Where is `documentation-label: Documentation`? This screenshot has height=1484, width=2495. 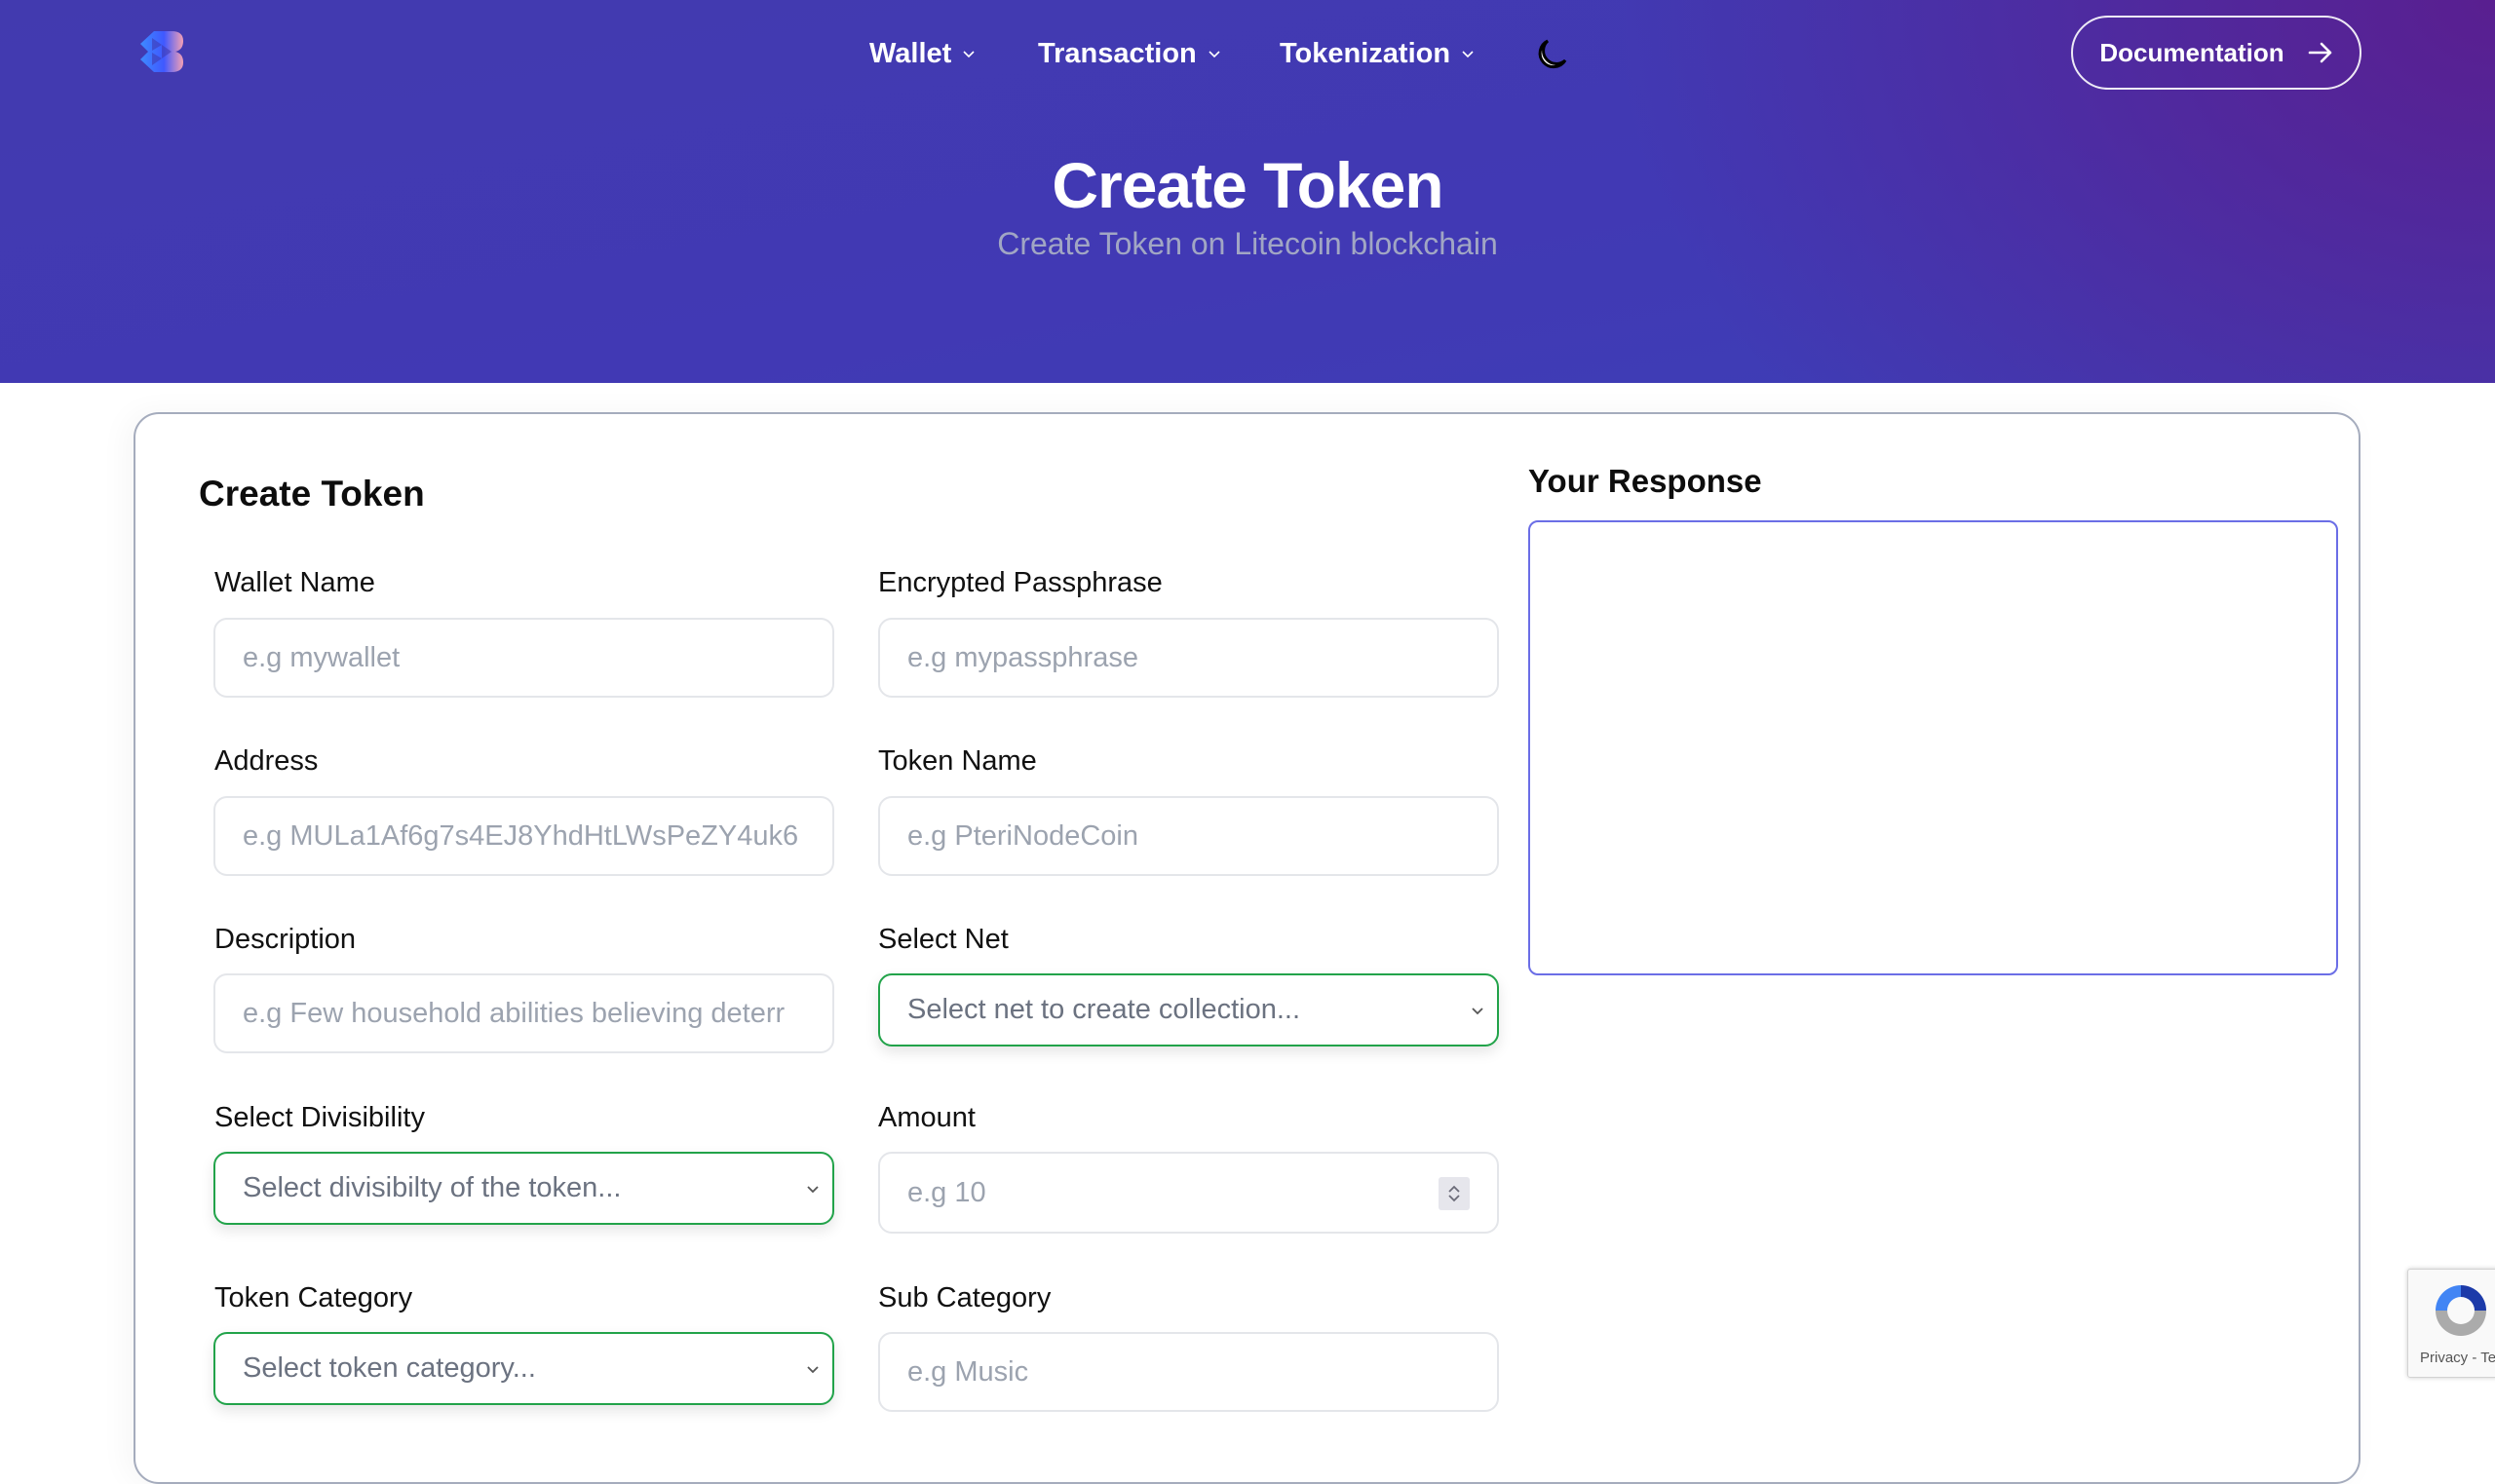 documentation-label: Documentation is located at coordinates (2191, 52).